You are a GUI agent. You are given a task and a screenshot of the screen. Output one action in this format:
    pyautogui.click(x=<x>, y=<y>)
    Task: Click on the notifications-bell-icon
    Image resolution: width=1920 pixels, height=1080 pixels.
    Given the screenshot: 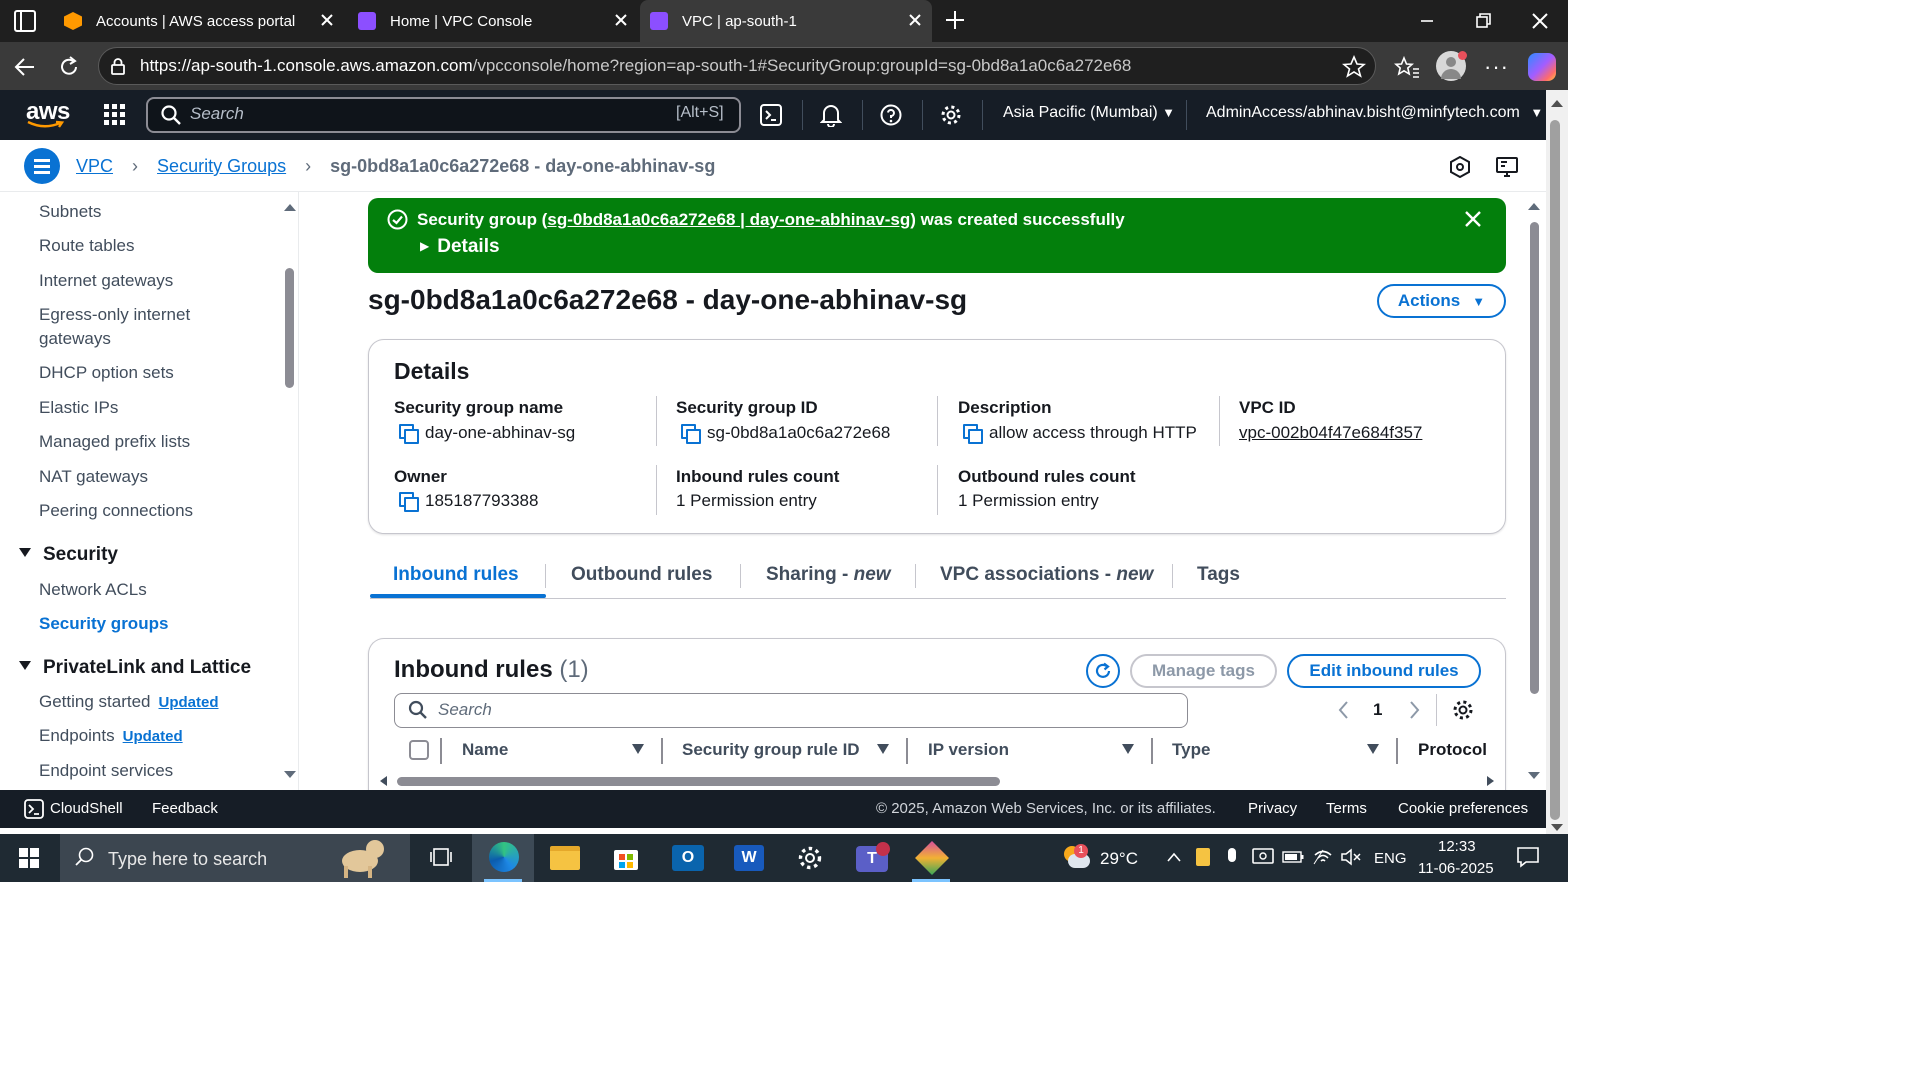 What is the action you would take?
    pyautogui.click(x=831, y=115)
    